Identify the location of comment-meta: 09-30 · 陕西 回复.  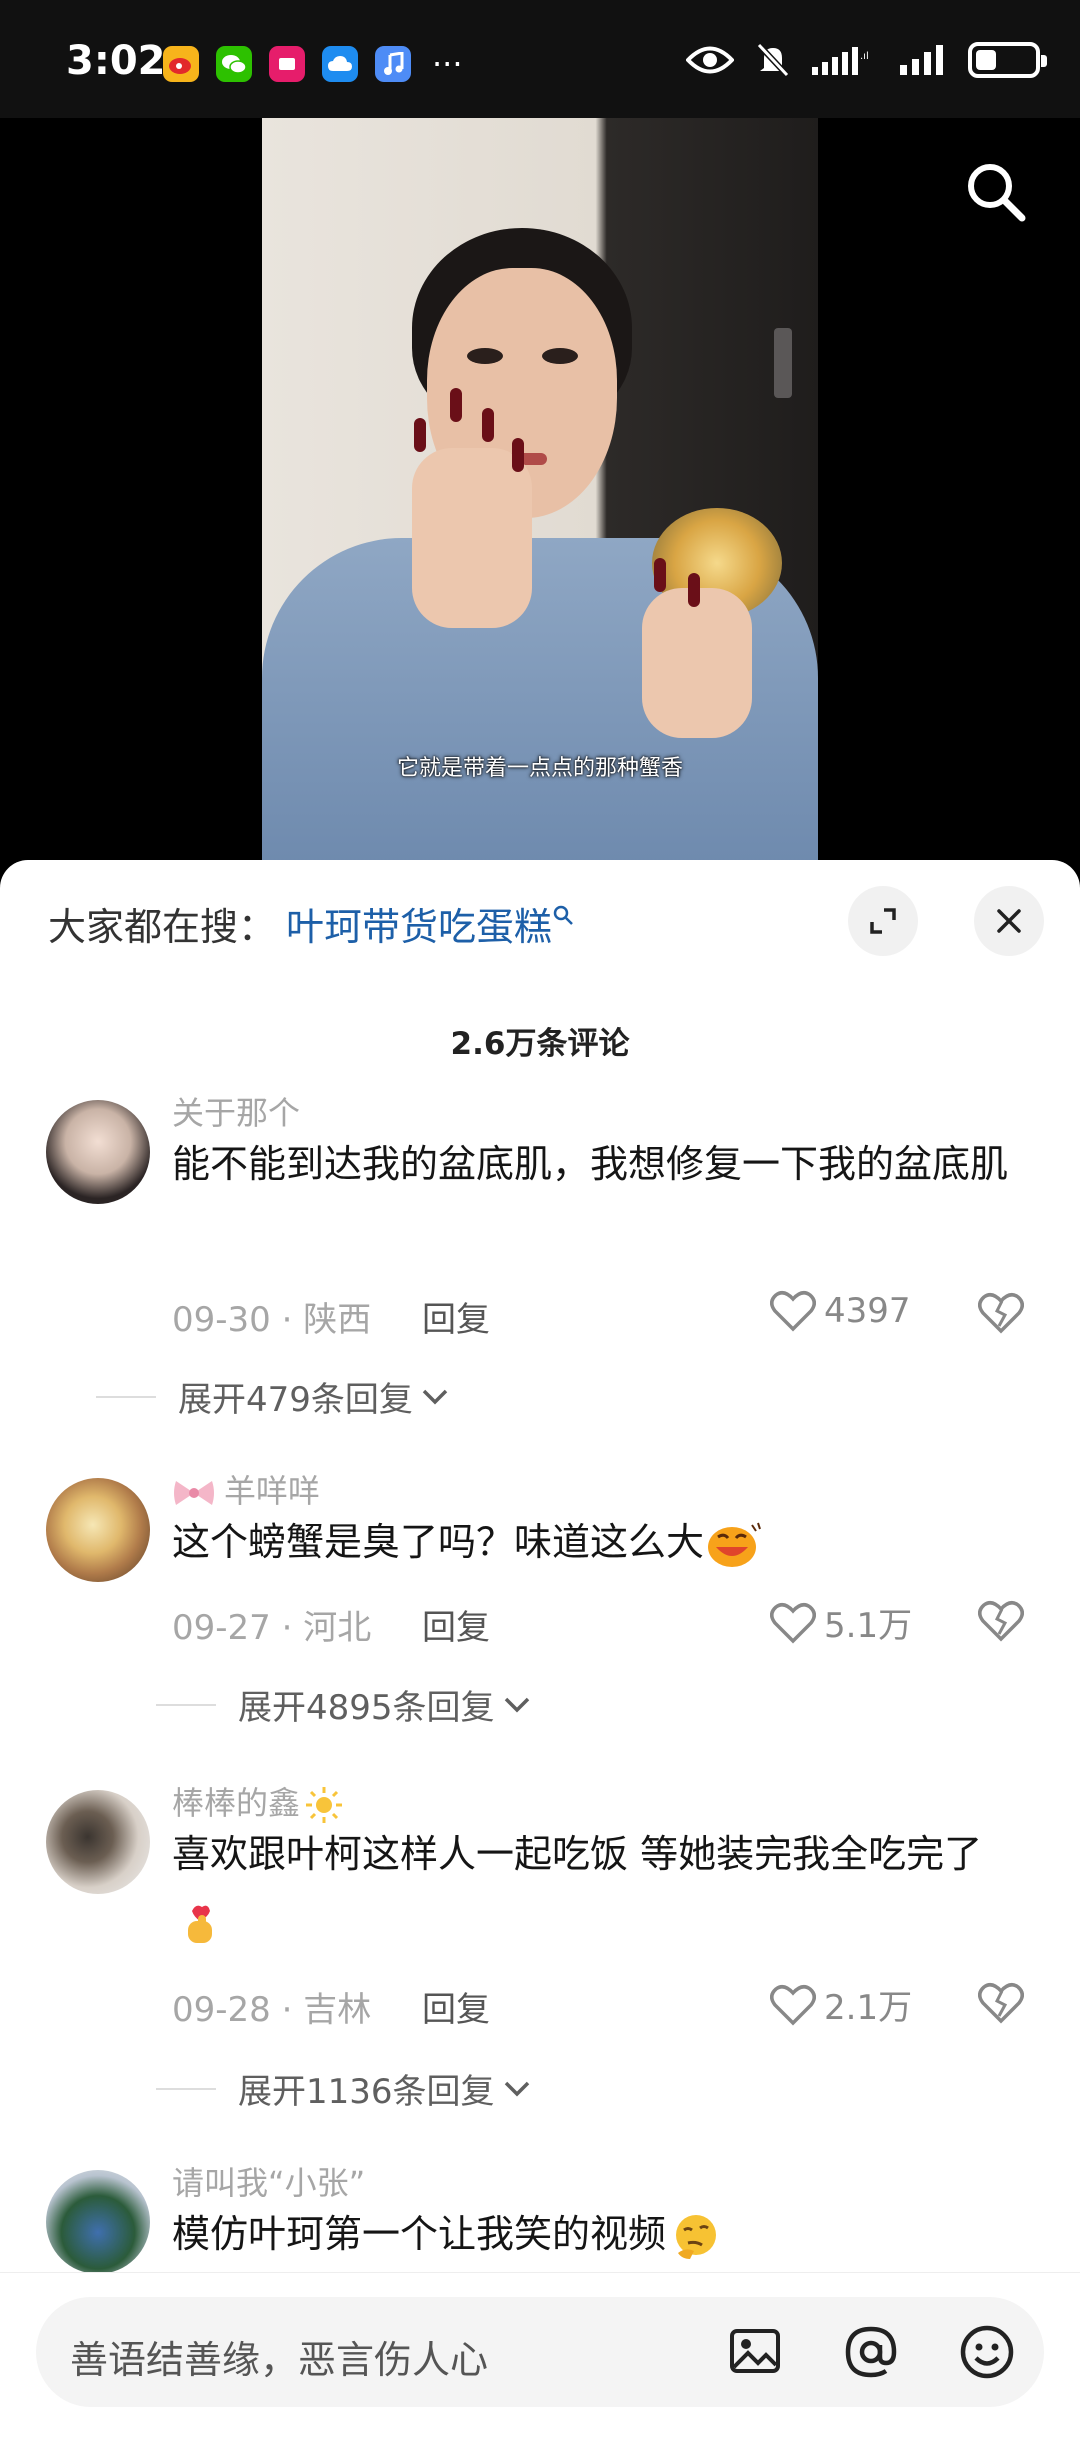
(331, 1316).